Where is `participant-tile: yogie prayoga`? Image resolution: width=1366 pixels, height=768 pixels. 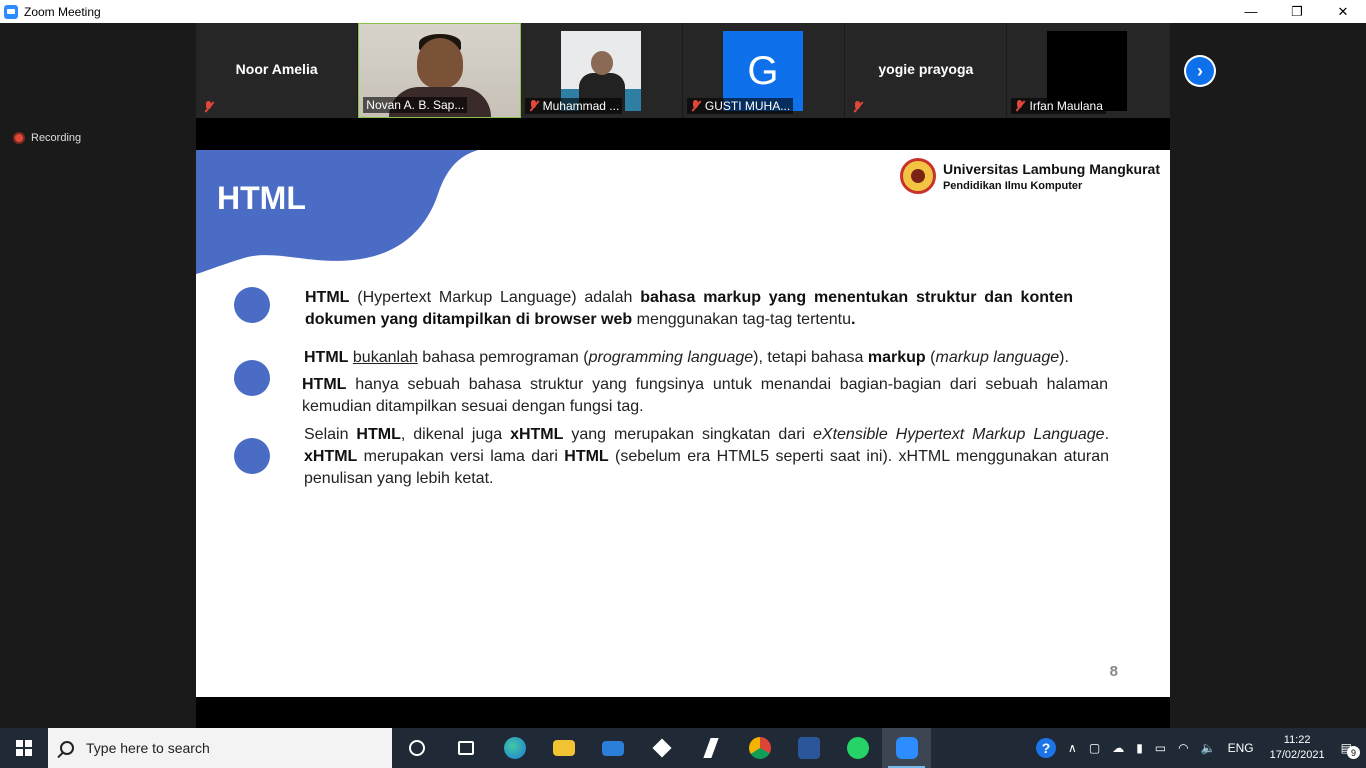 participant-tile: yogie prayoga is located at coordinates (926, 70).